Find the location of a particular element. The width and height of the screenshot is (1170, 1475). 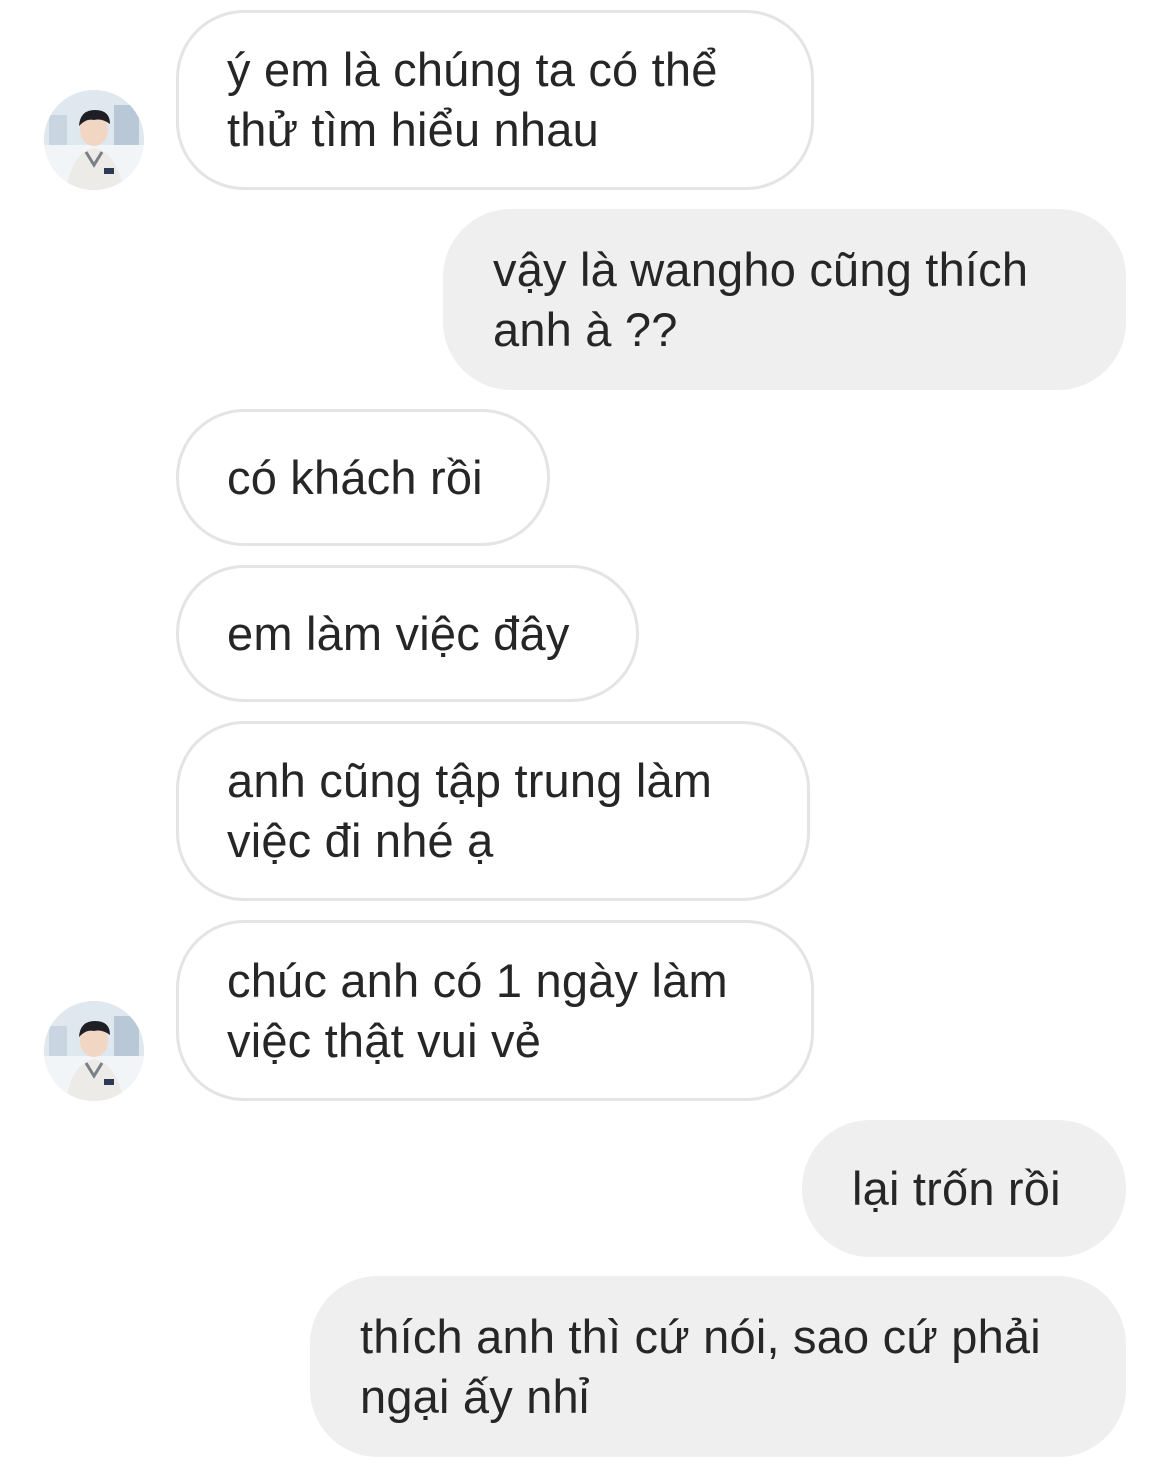

message-text: vậy là wangho cũng thích anh à ?? is located at coordinates (761, 299).